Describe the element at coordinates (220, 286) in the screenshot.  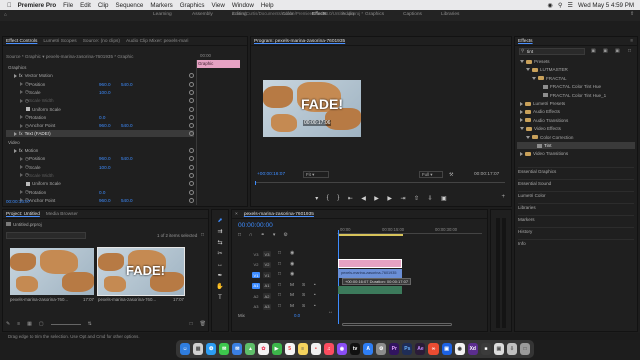
I see `hand-tool-icon: ✋` at that location.